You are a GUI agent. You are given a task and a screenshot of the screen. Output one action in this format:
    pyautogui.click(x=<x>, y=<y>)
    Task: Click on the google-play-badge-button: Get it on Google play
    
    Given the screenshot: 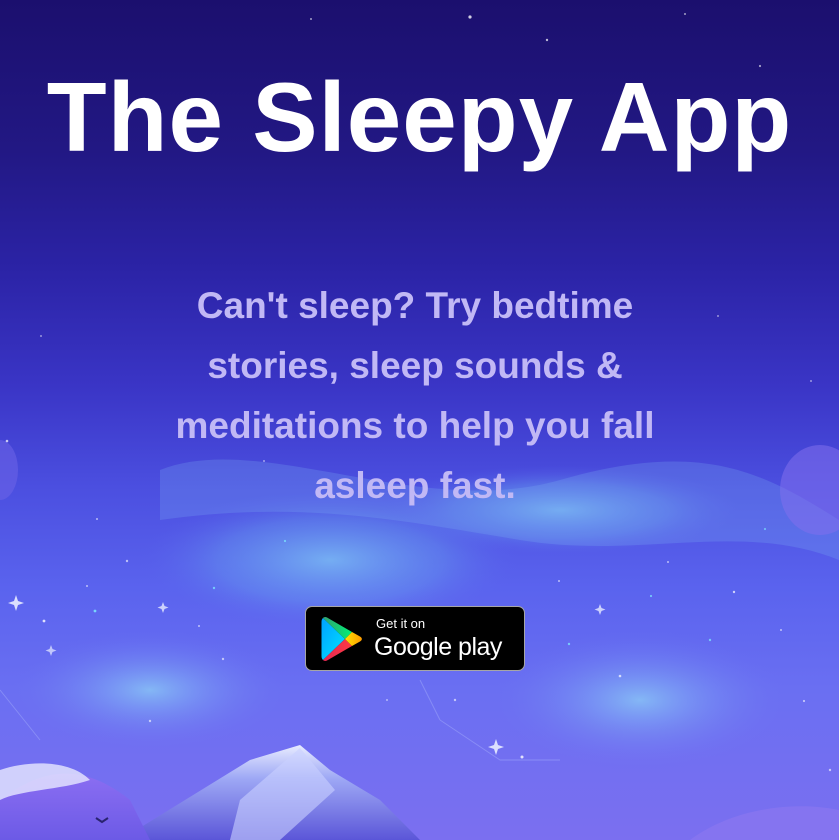 What is the action you would take?
    pyautogui.click(x=415, y=638)
    